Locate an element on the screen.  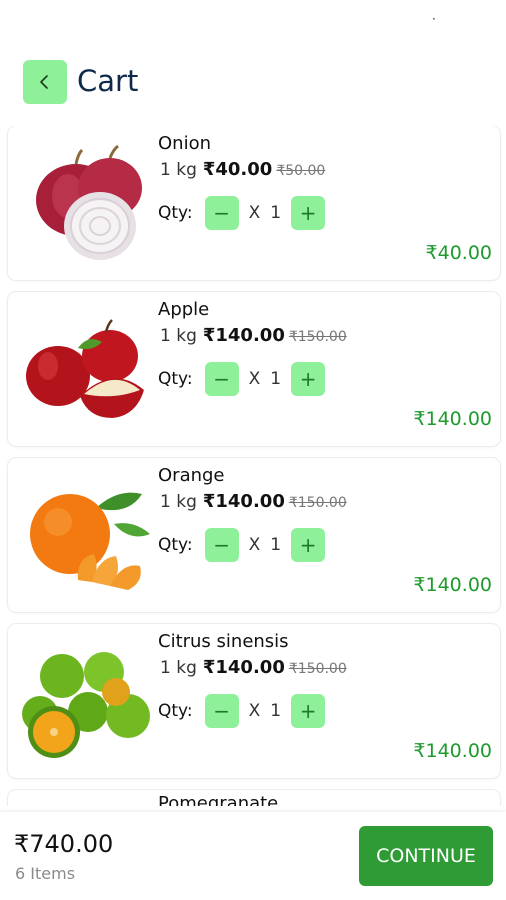
sale-price: ₹40.00 is located at coordinates (237, 169).